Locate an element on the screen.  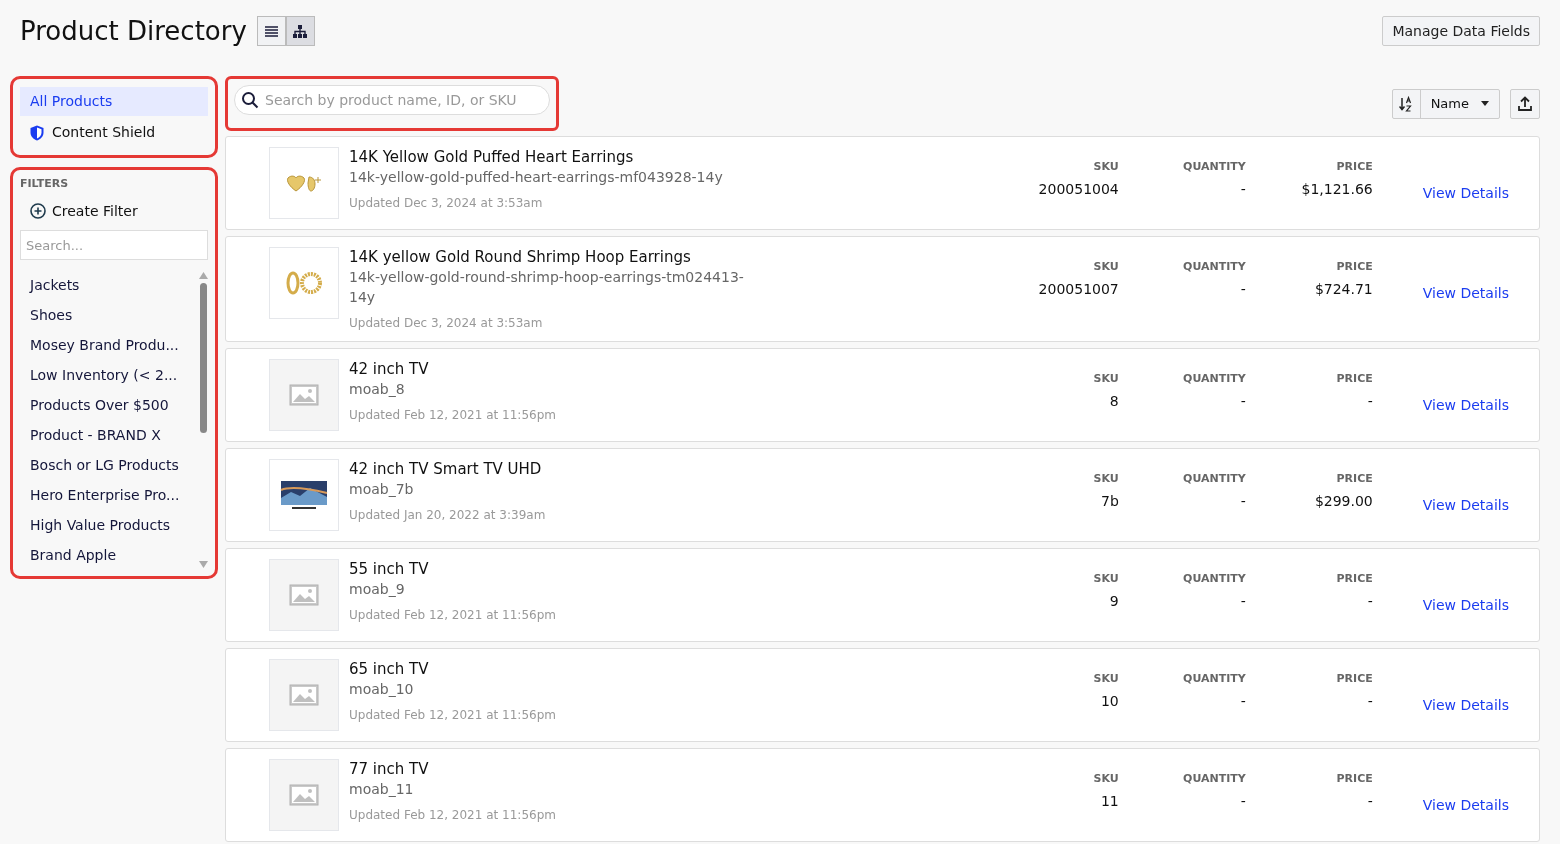
export-button is located at coordinates (1525, 103).